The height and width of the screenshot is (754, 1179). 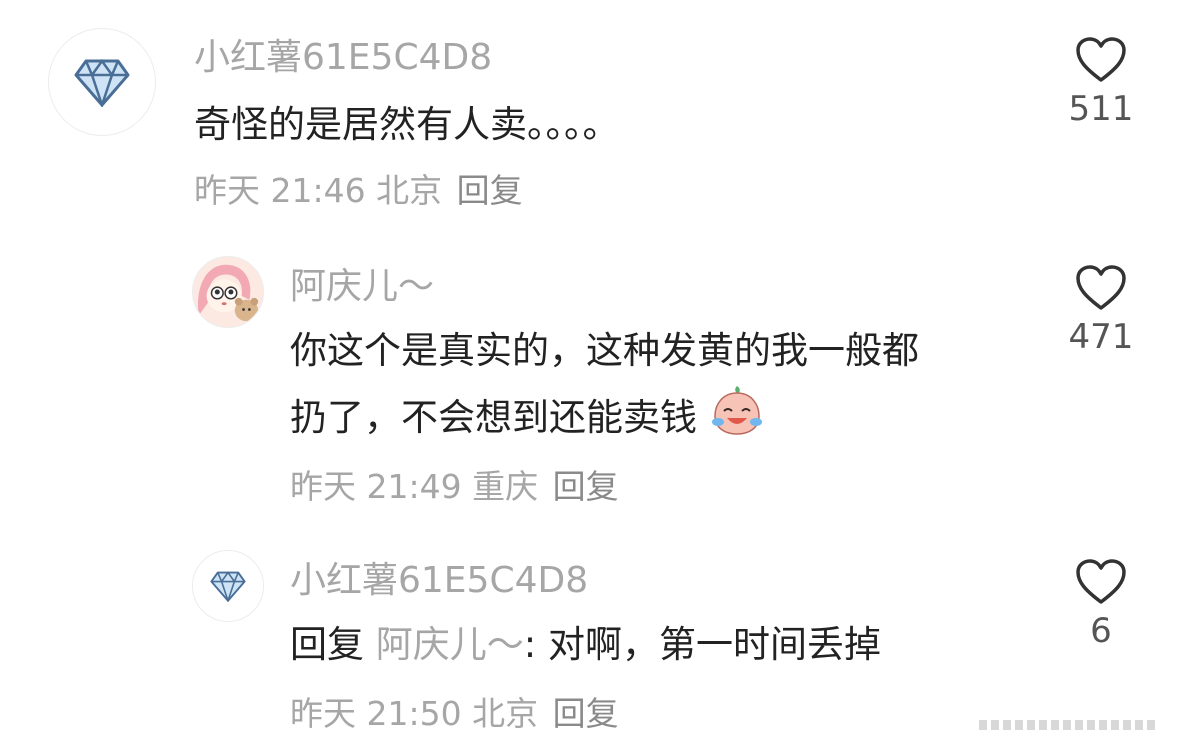 I want to click on comment-text: 奇怪的是居然有人卖。。。。, so click(x=407, y=124).